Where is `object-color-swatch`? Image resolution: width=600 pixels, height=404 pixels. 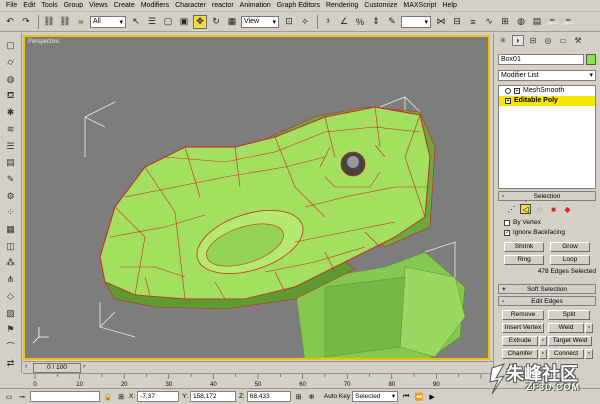
object-color-swatch is located at coordinates (591, 59).